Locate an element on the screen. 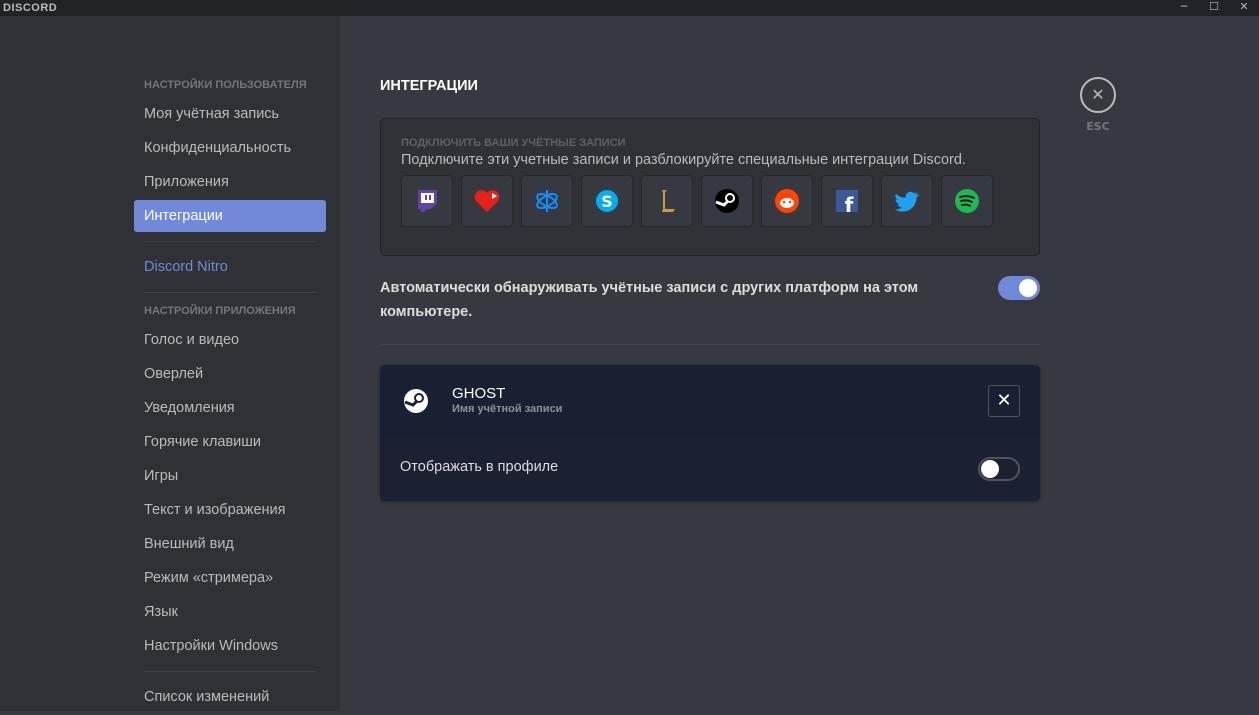 The height and width of the screenshot is (715, 1259). sidebar-item-overlay: Оверлей is located at coordinates (230, 374).